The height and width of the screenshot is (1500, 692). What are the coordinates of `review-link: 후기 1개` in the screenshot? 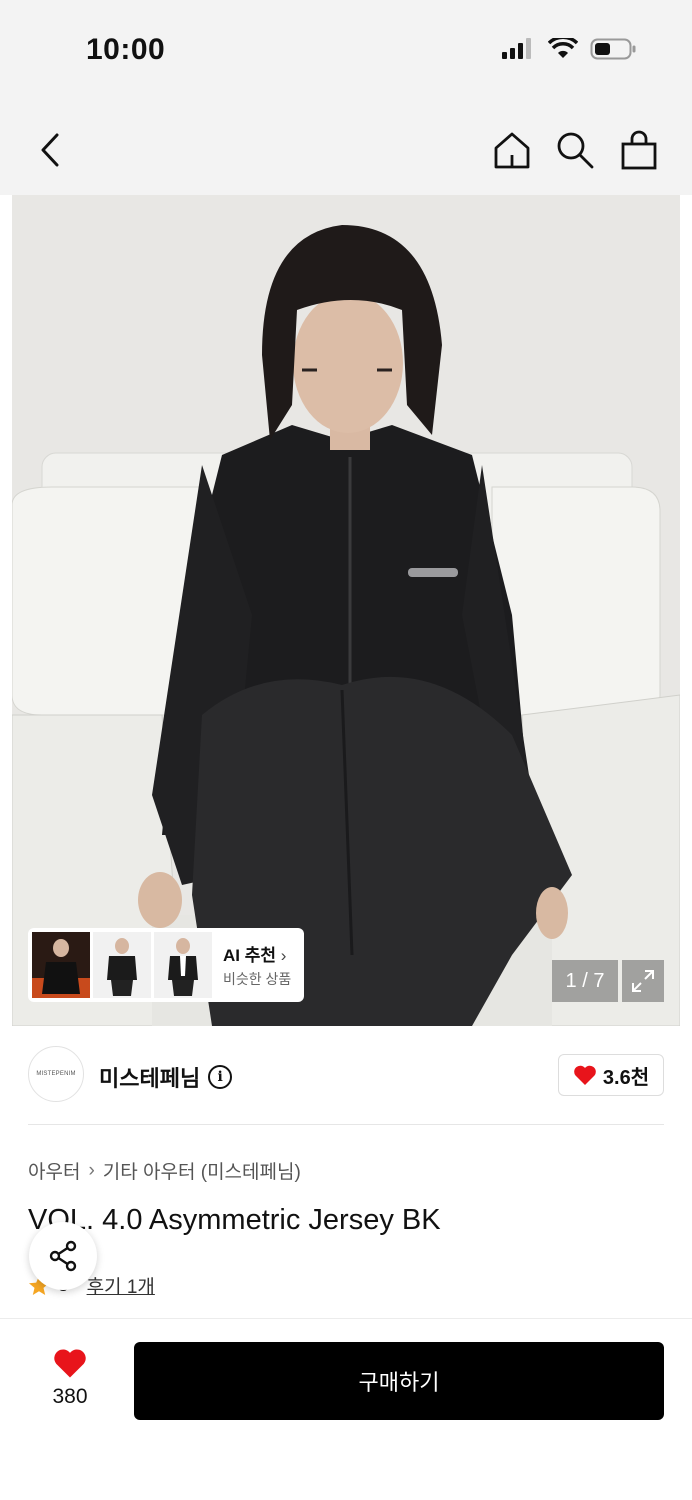 It's located at (121, 1285).